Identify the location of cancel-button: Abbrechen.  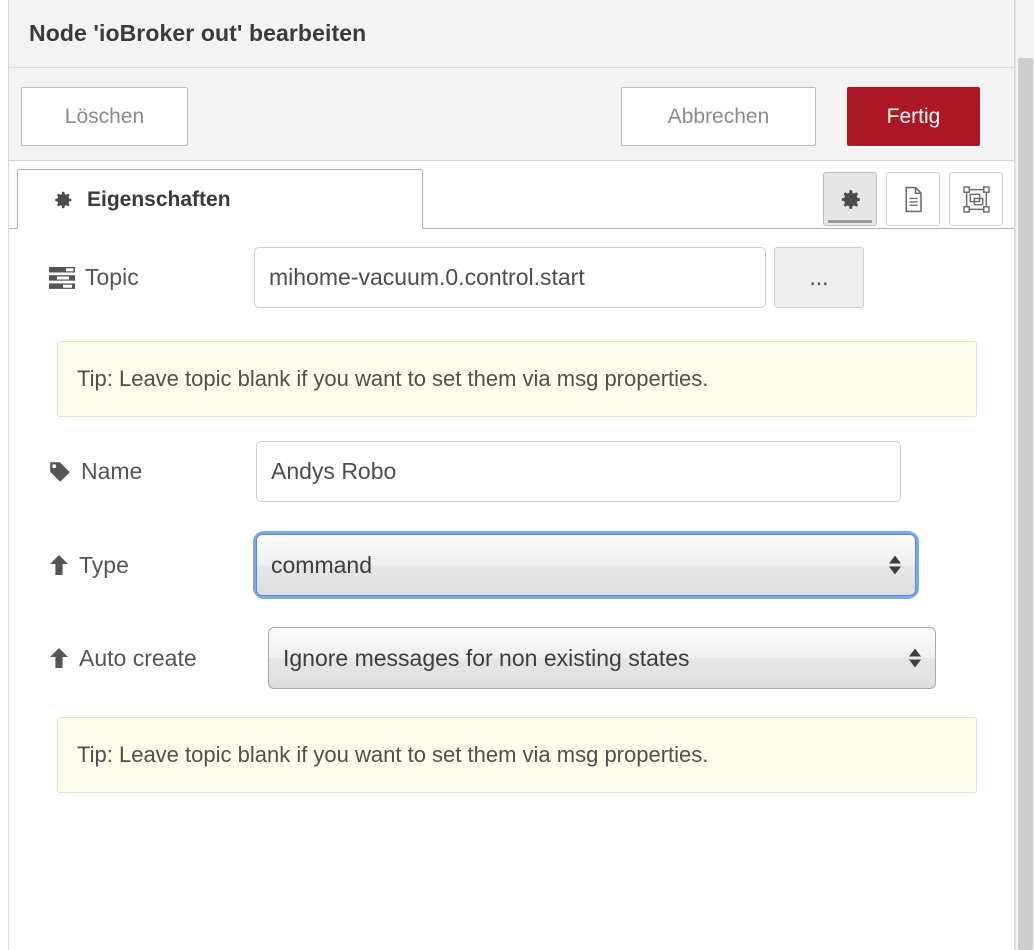
(718, 116).